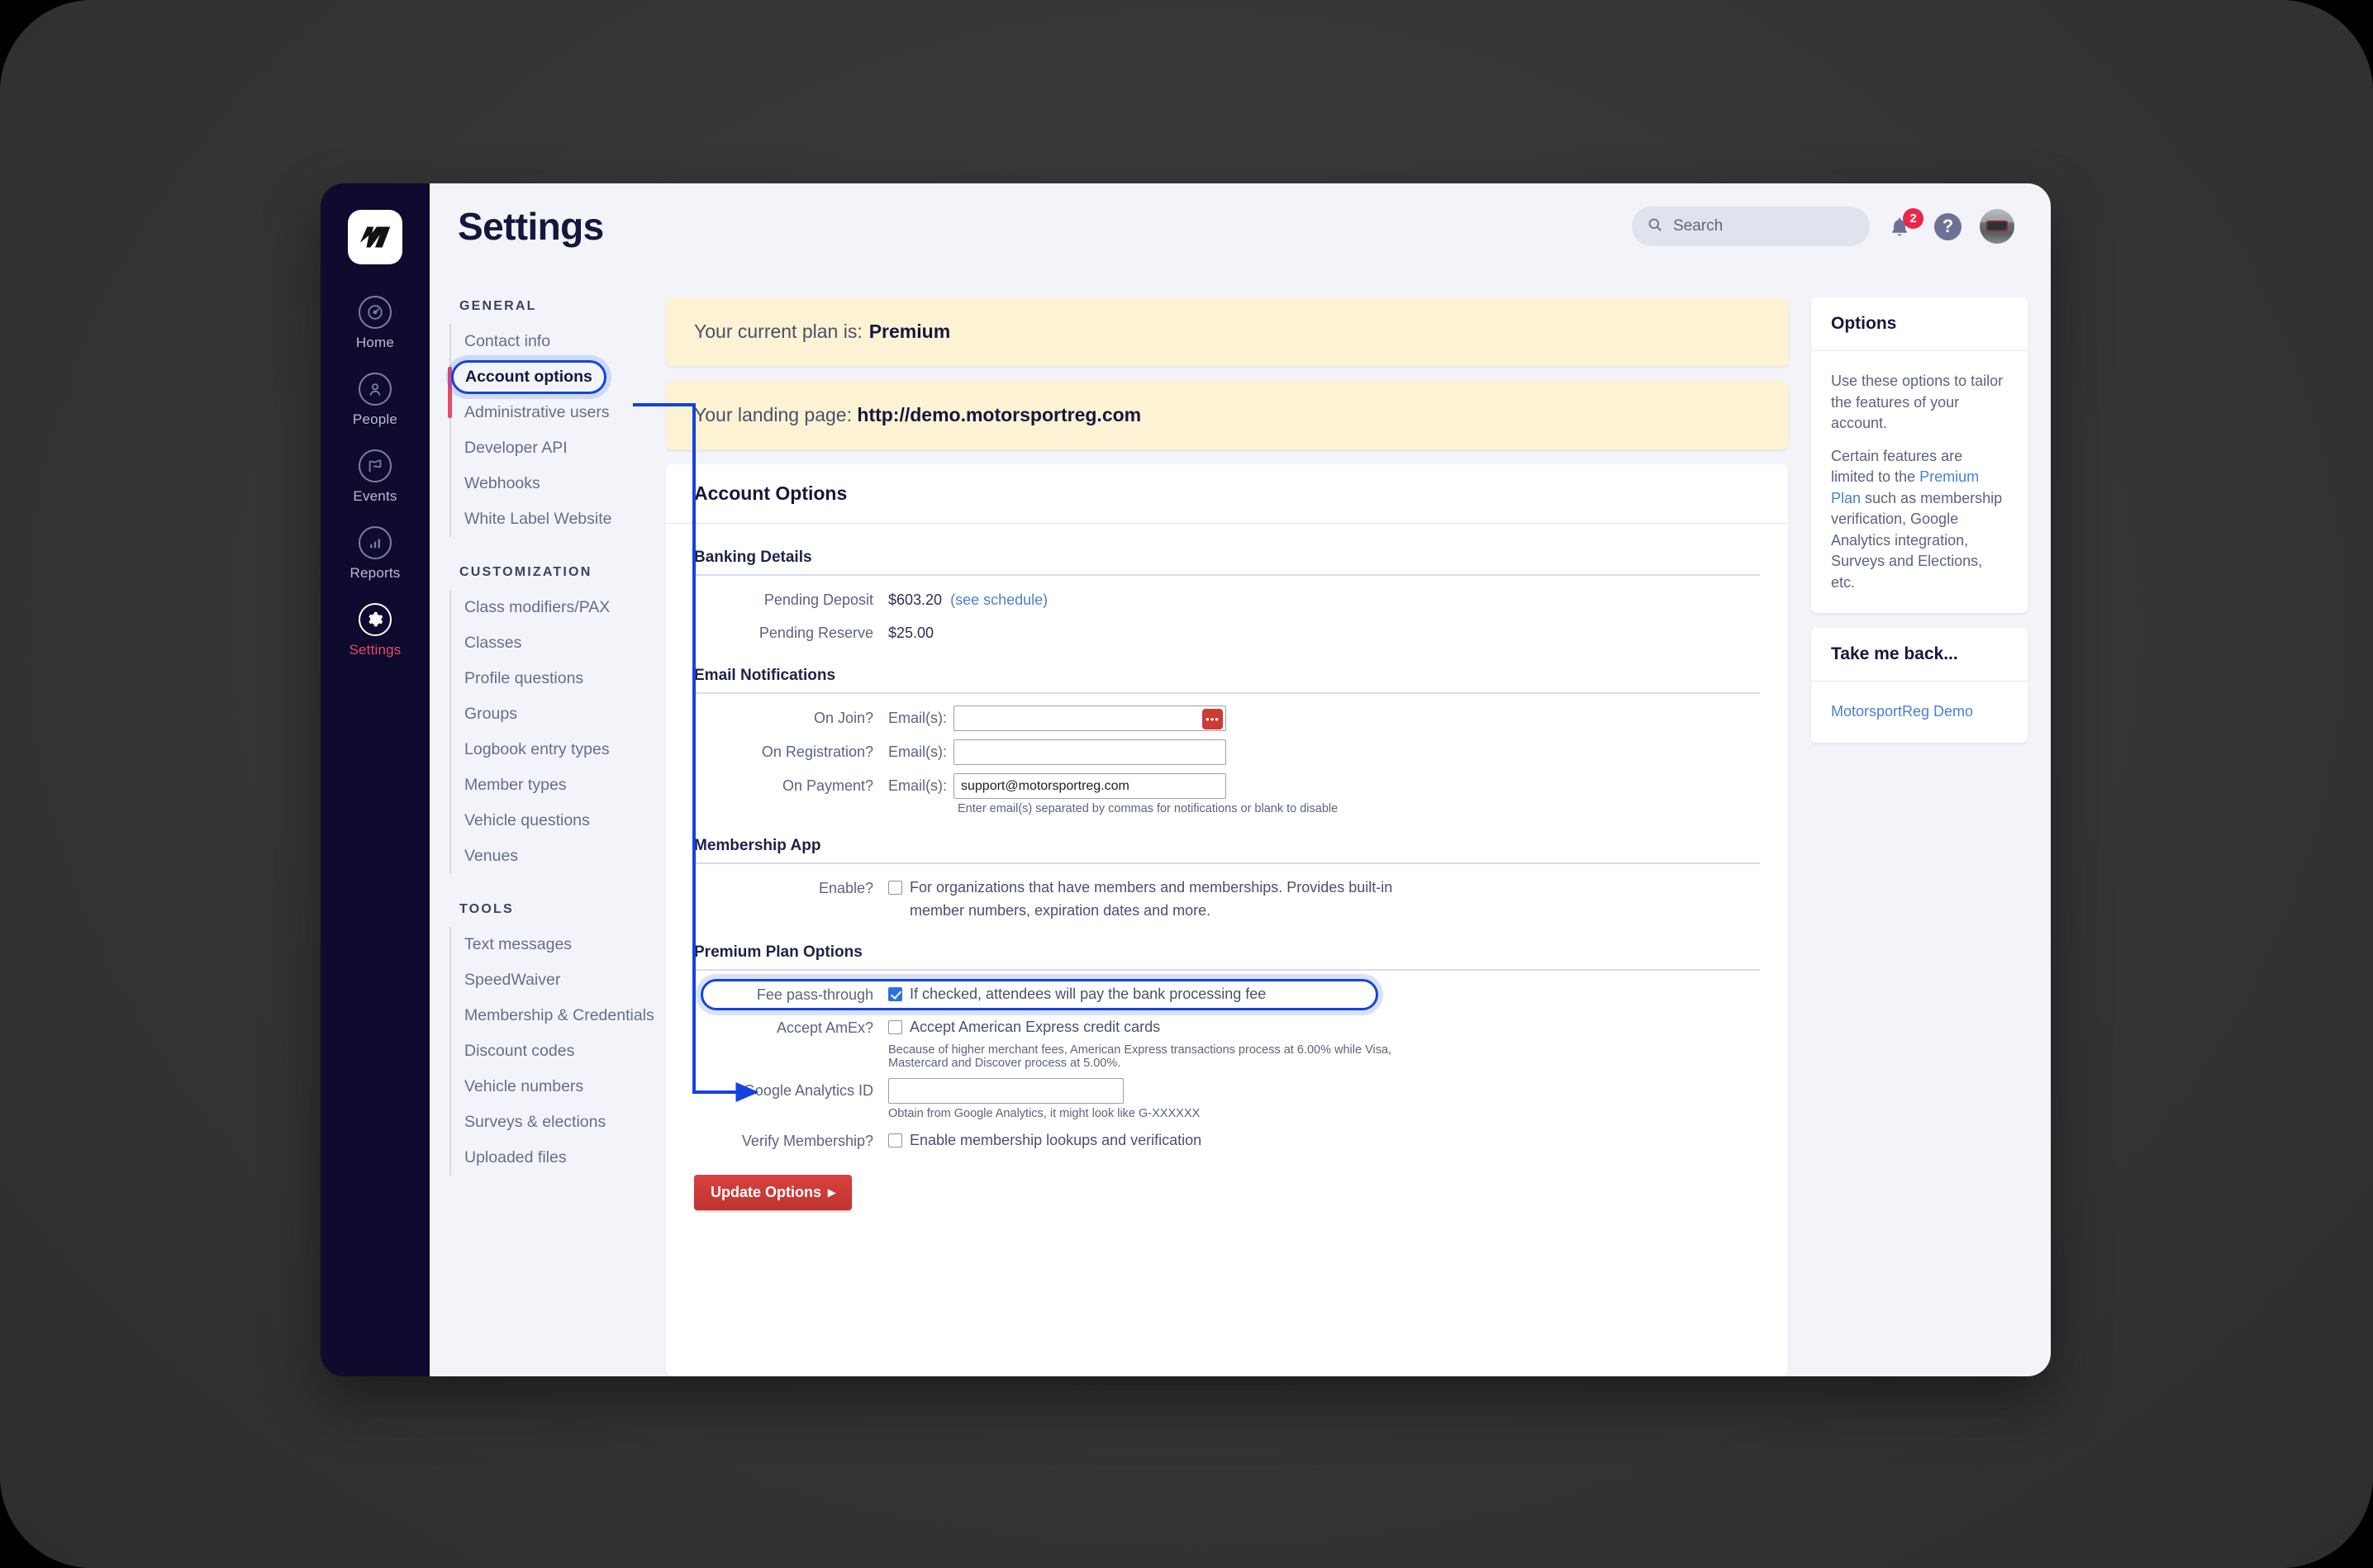 This screenshot has height=1568, width=2373. Describe the element at coordinates (1948, 226) in the screenshot. I see `help-icon: ?` at that location.